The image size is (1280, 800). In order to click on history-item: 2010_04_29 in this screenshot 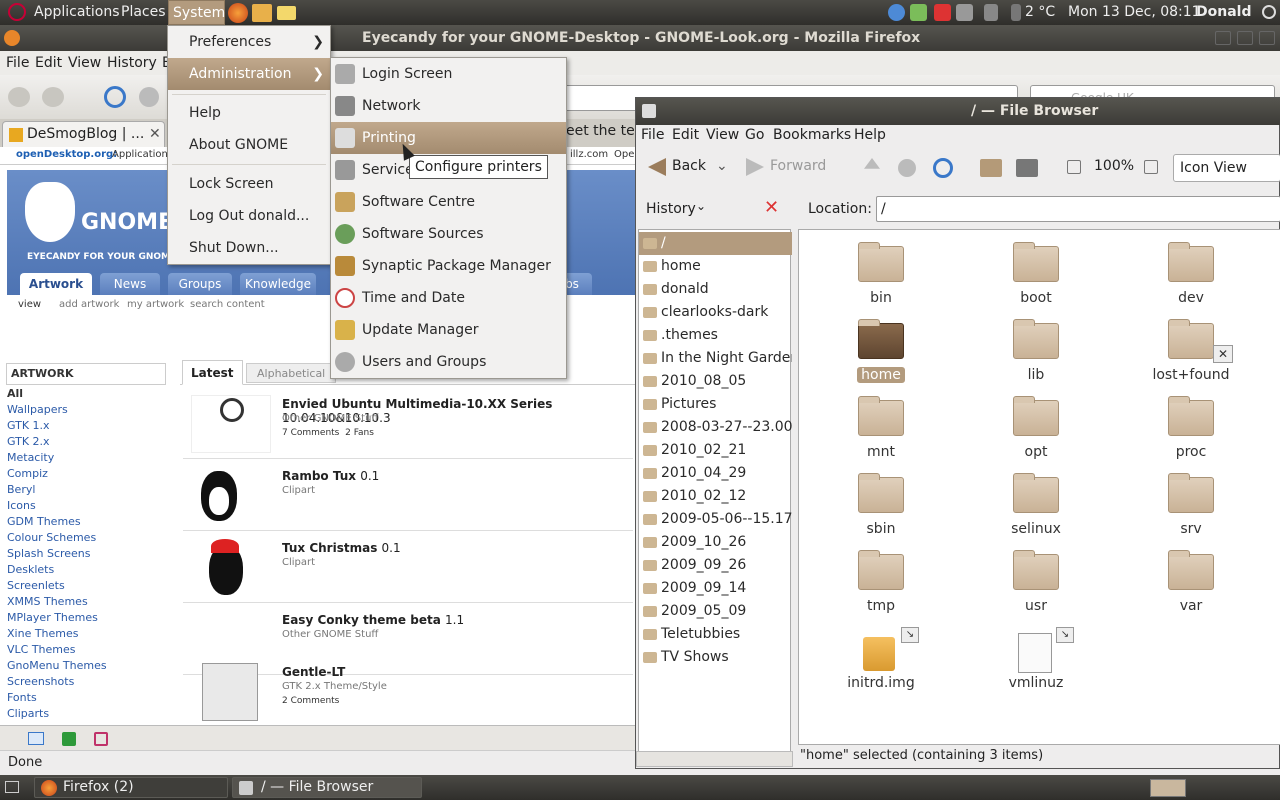, I will do `click(715, 473)`.